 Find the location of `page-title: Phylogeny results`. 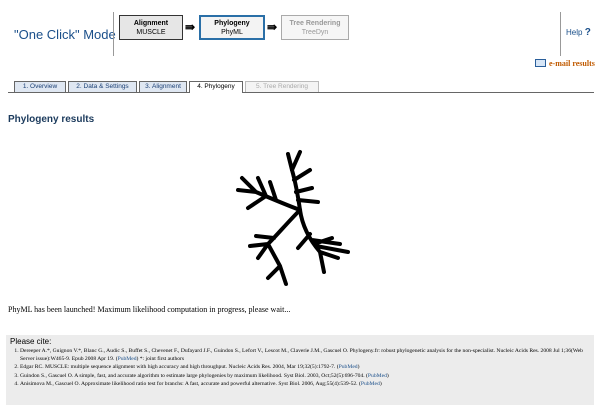

page-title: Phylogeny results is located at coordinates (51, 119).